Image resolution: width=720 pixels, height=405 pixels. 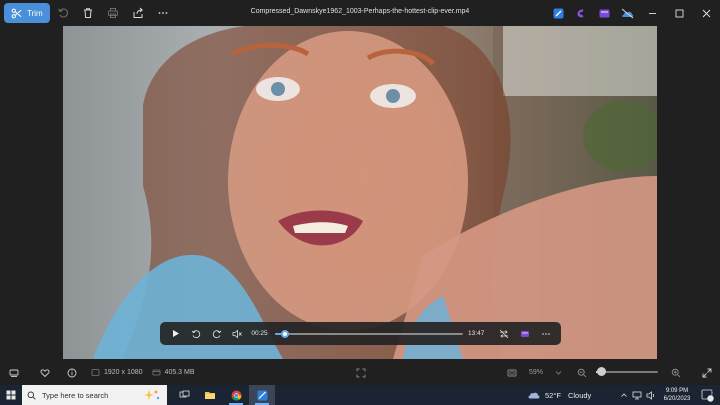 What do you see at coordinates (677, 399) in the screenshot?
I see `clock-date: 6/20/2023` at bounding box center [677, 399].